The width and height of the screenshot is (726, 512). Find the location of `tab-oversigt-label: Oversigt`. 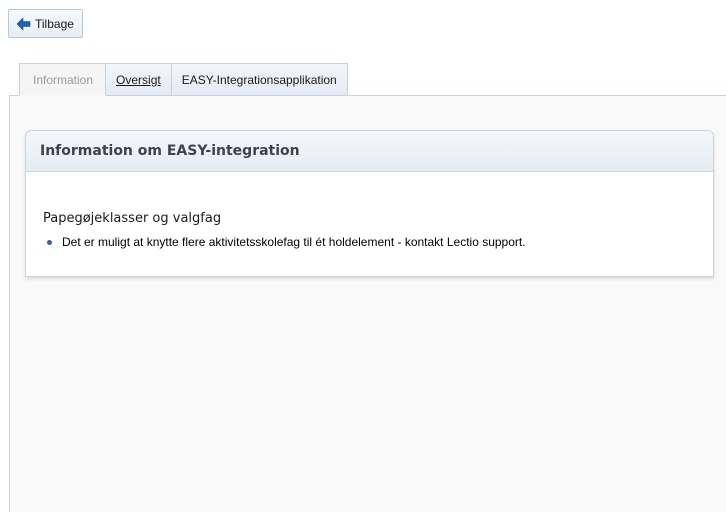

tab-oversigt-label: Oversigt is located at coordinates (138, 79).